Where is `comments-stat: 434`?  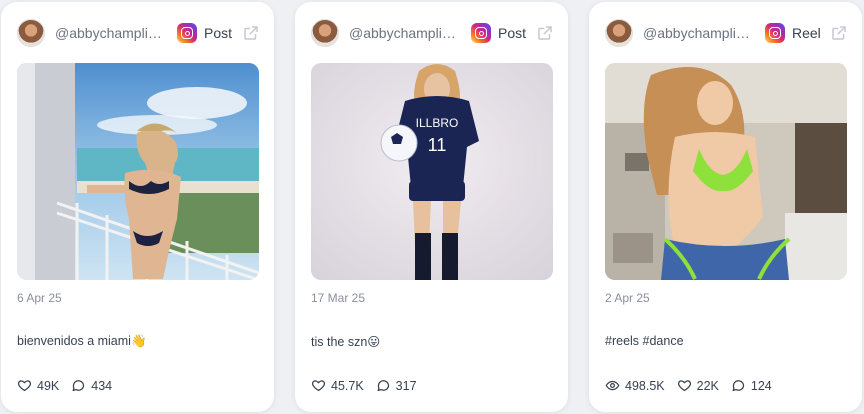 comments-stat: 434 is located at coordinates (91, 385).